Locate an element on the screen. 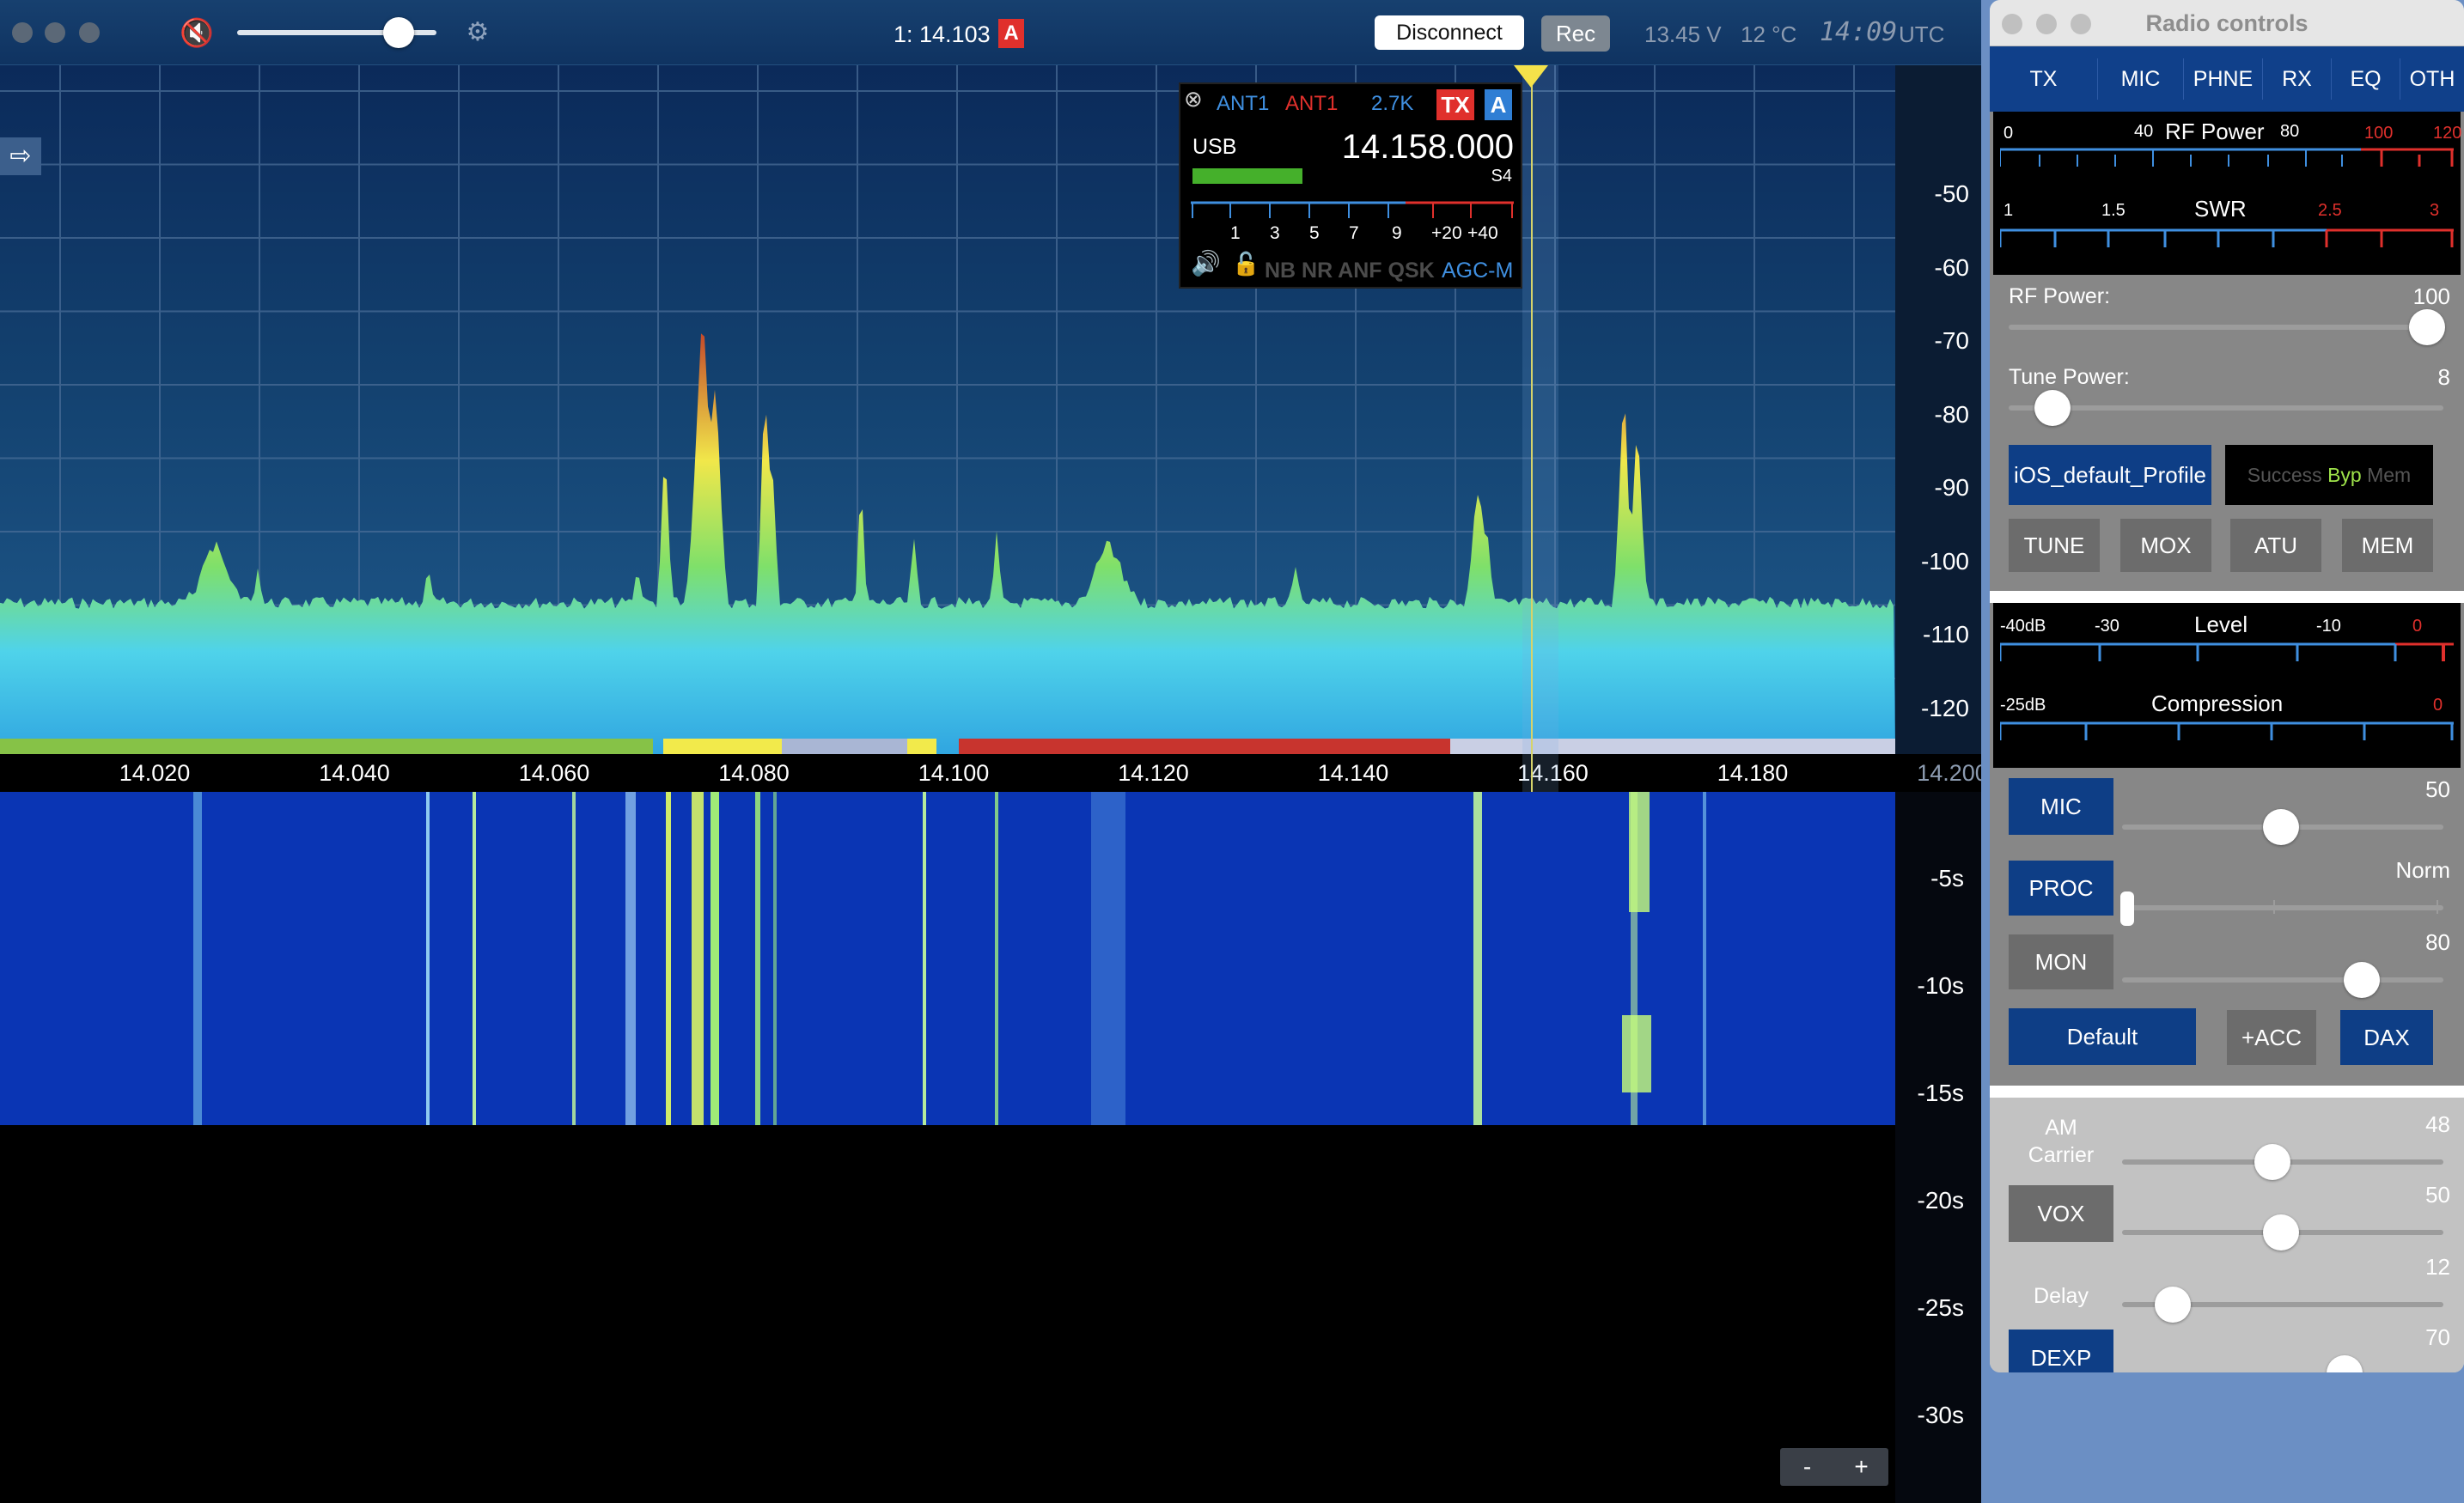  proc-button: PROC is located at coordinates (2061, 888).